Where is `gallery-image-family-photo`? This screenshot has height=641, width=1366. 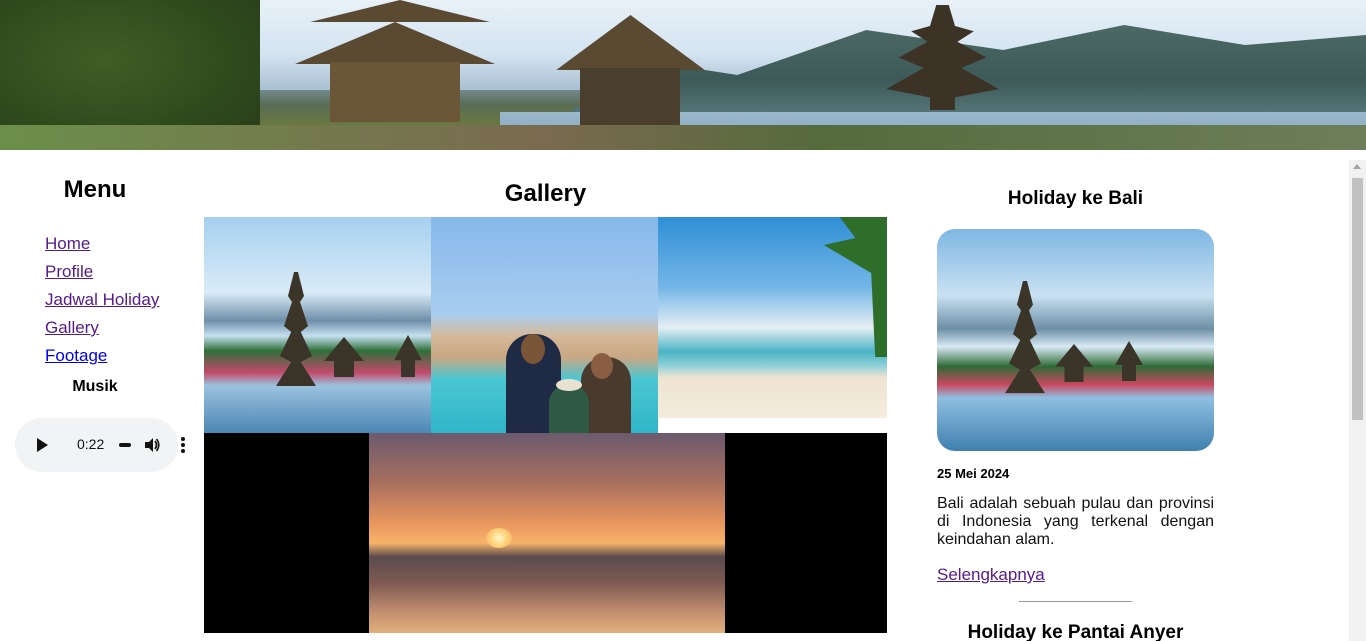
gallery-image-family-photo is located at coordinates (544, 325).